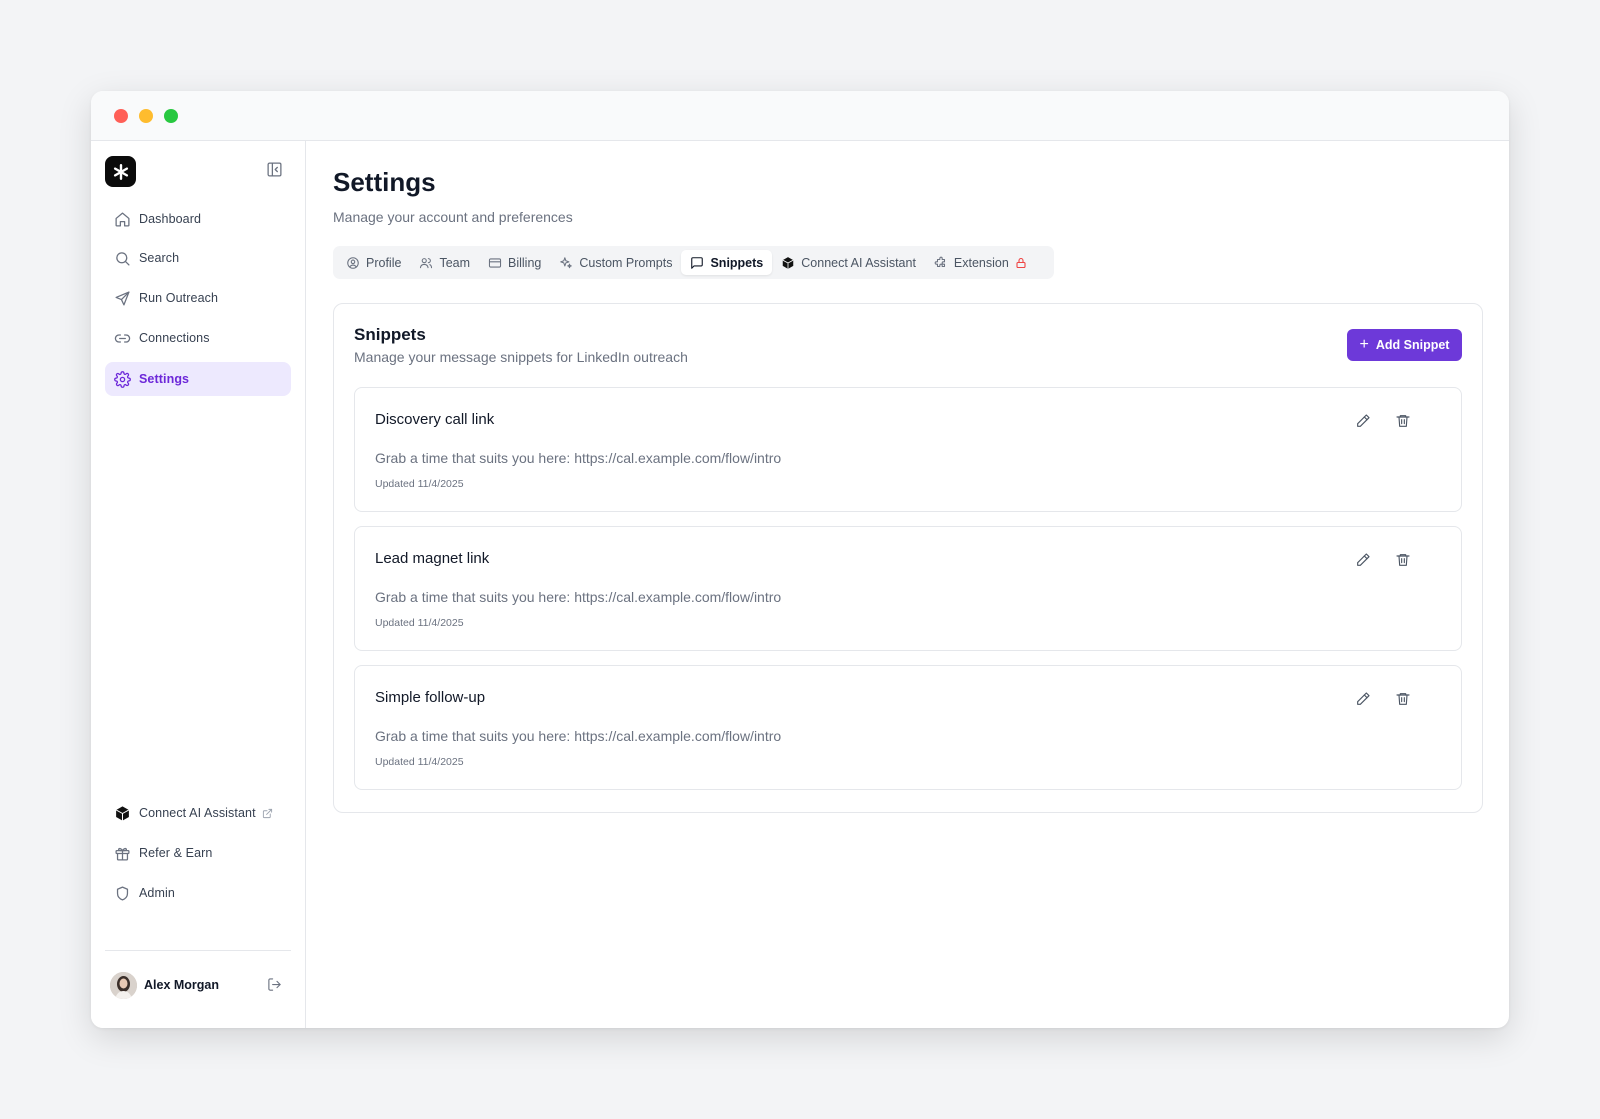  What do you see at coordinates (495, 262) in the screenshot?
I see `credit-card-icon` at bounding box center [495, 262].